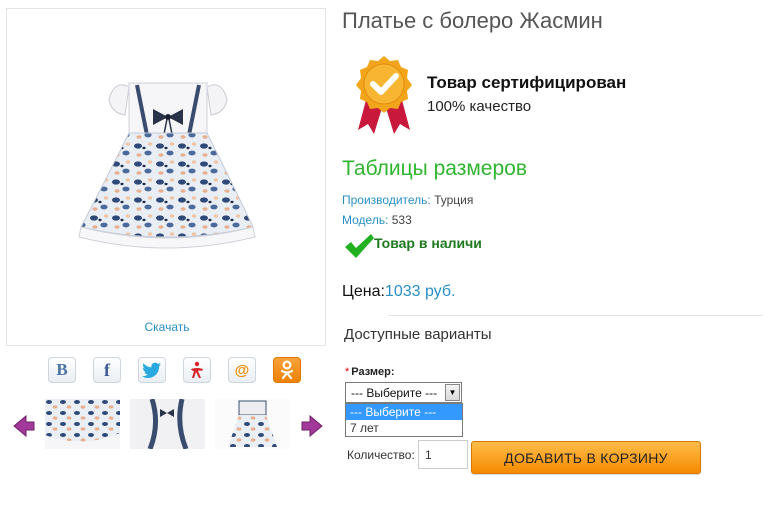  I want to click on quantity-label: Количество:, so click(381, 455).